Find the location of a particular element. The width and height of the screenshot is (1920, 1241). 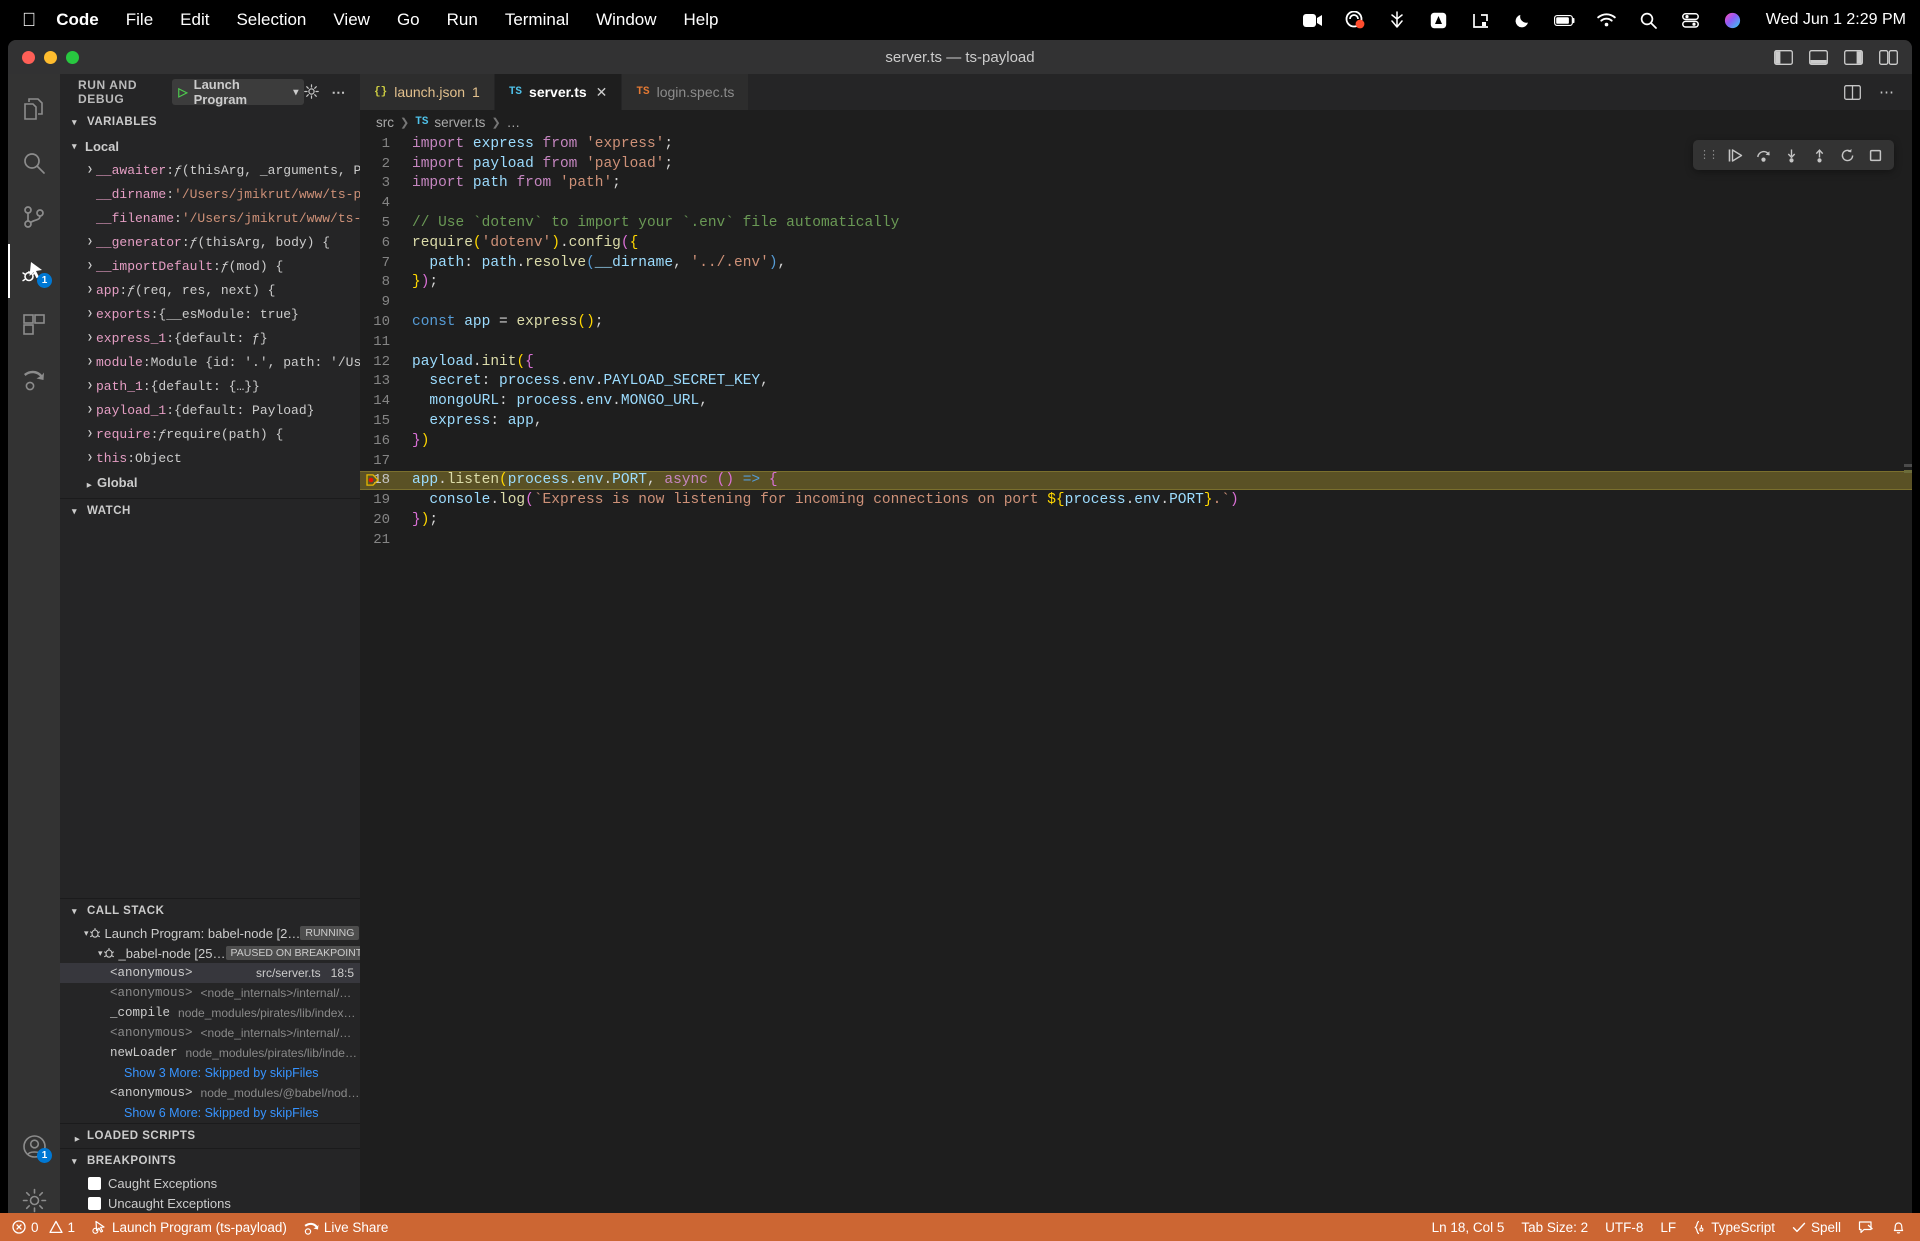

siri-icon is located at coordinates (1733, 20).